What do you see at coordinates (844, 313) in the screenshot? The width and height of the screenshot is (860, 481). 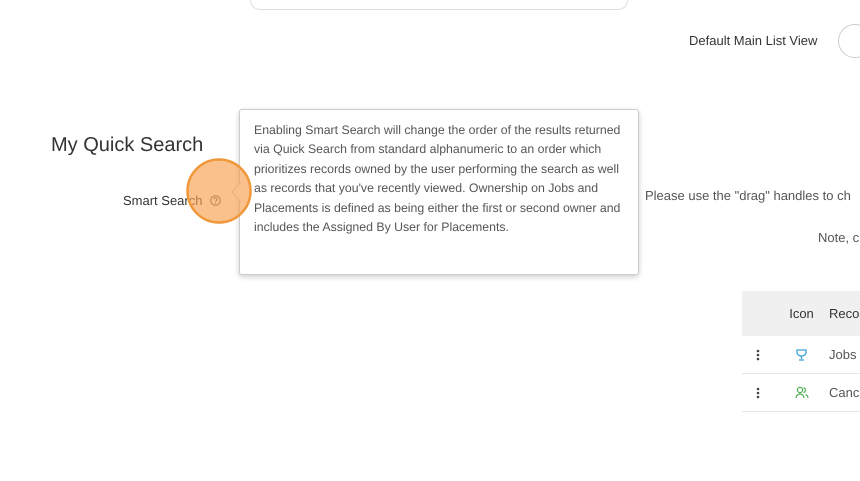 I see `column-header: Reco` at bounding box center [844, 313].